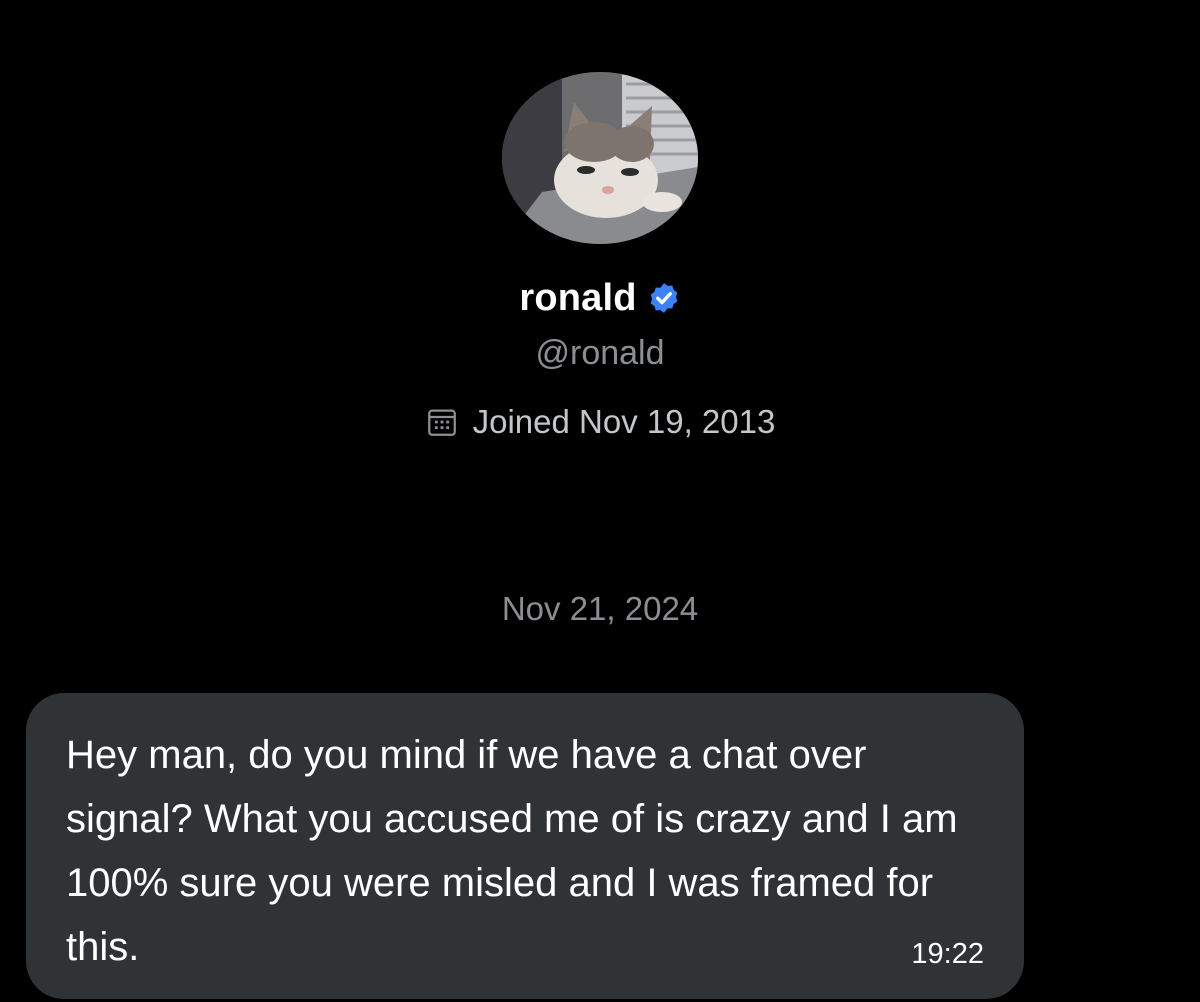  I want to click on name-row: ronald, so click(599, 298).